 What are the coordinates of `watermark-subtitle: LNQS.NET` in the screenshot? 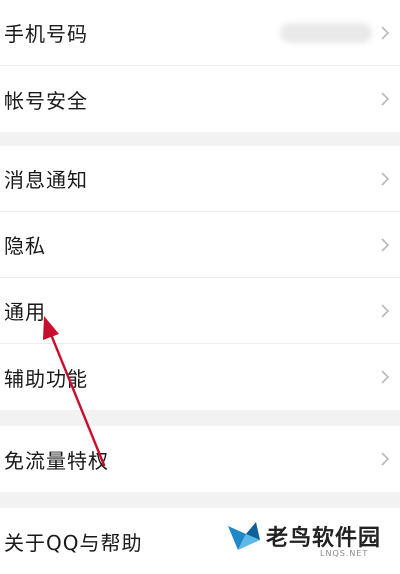 It's located at (344, 553).